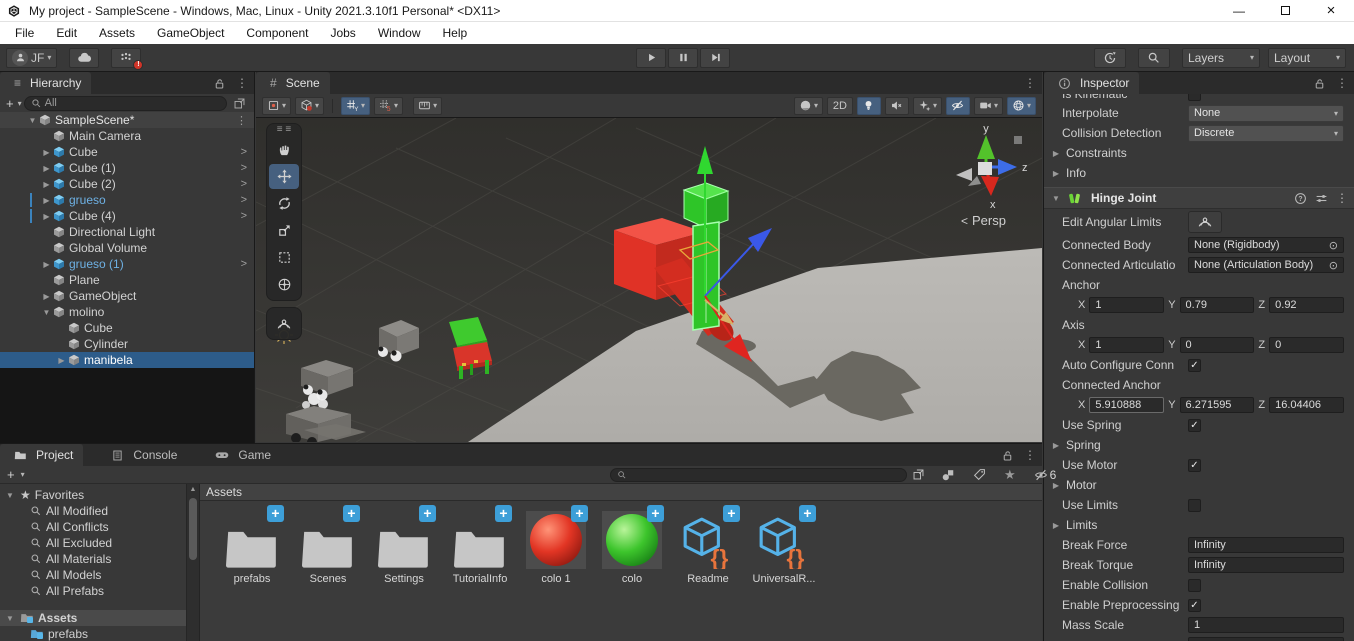 This screenshot has width=1354, height=641. What do you see at coordinates (651, 57) in the screenshot?
I see `play-button` at bounding box center [651, 57].